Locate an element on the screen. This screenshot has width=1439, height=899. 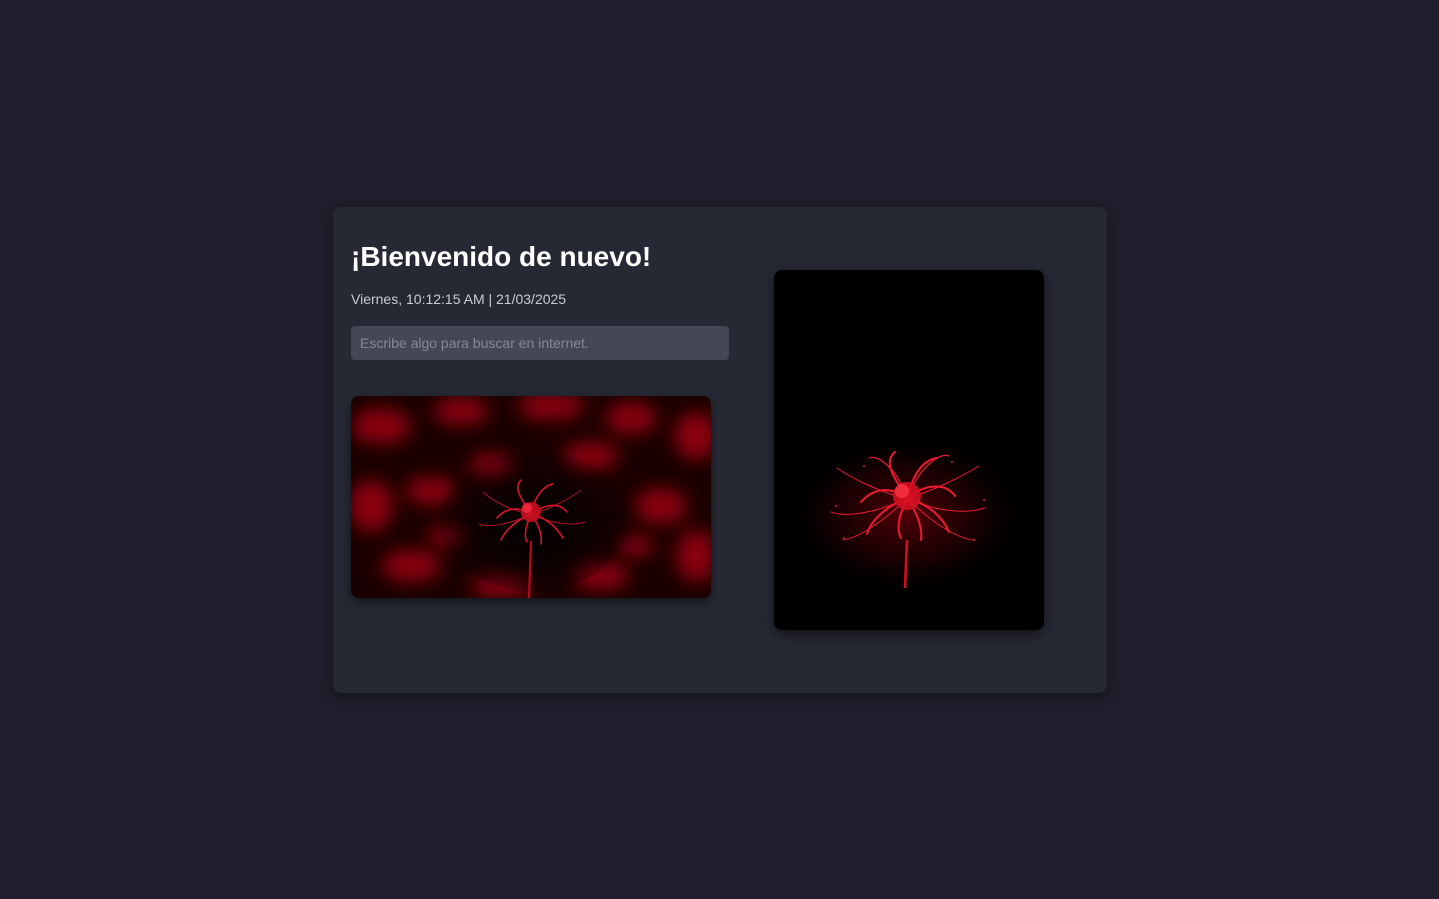
flower-image-landscape is located at coordinates (531, 497).